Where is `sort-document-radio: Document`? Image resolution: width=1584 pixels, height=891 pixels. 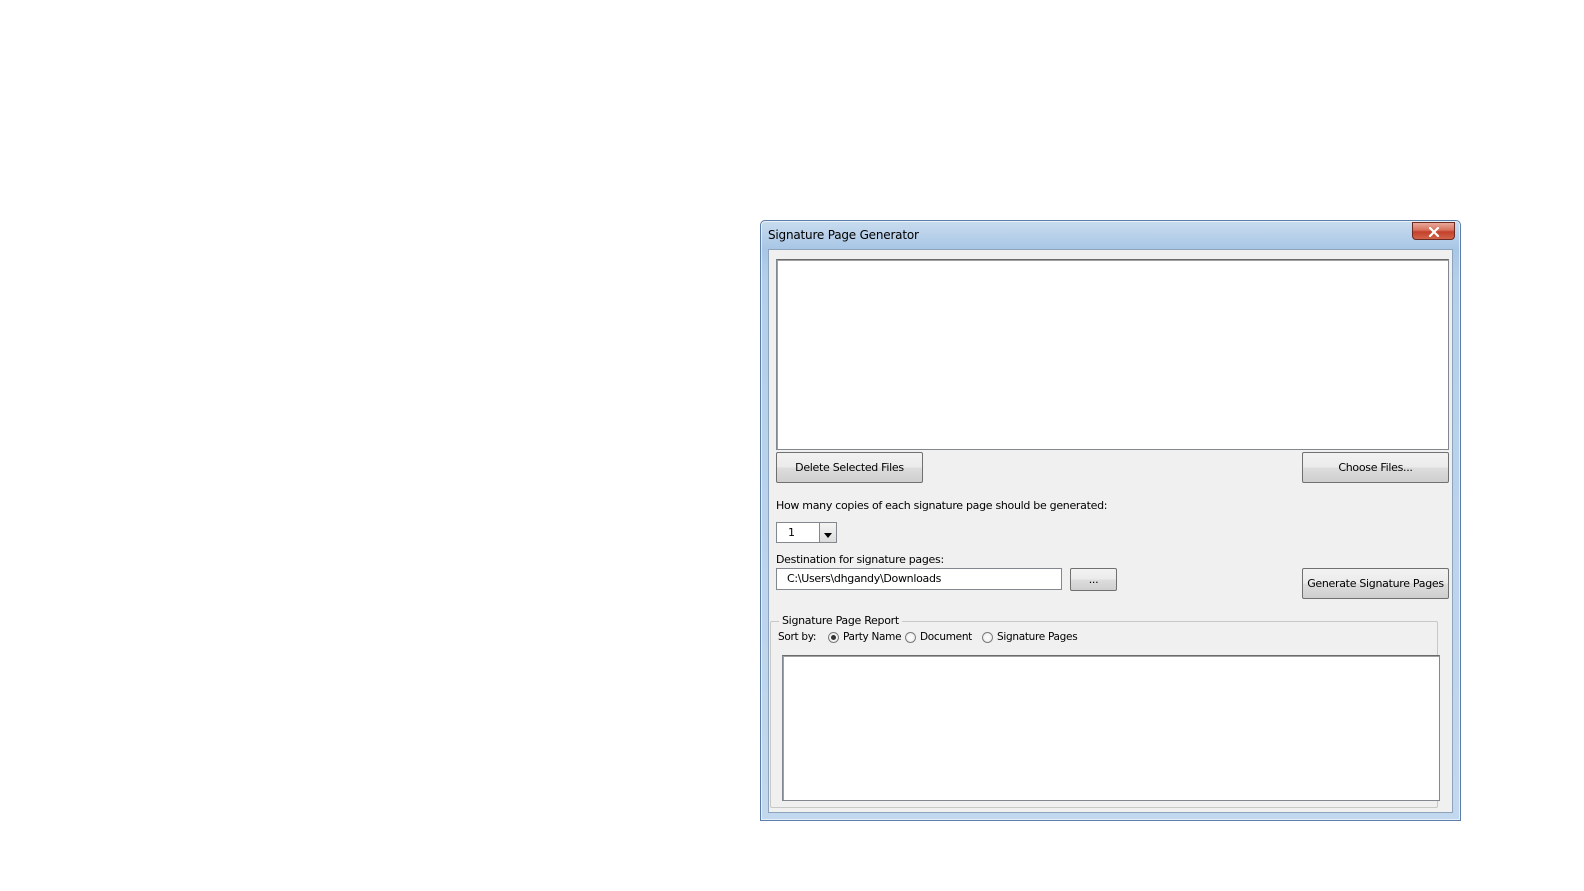 sort-document-radio: Document is located at coordinates (938, 637).